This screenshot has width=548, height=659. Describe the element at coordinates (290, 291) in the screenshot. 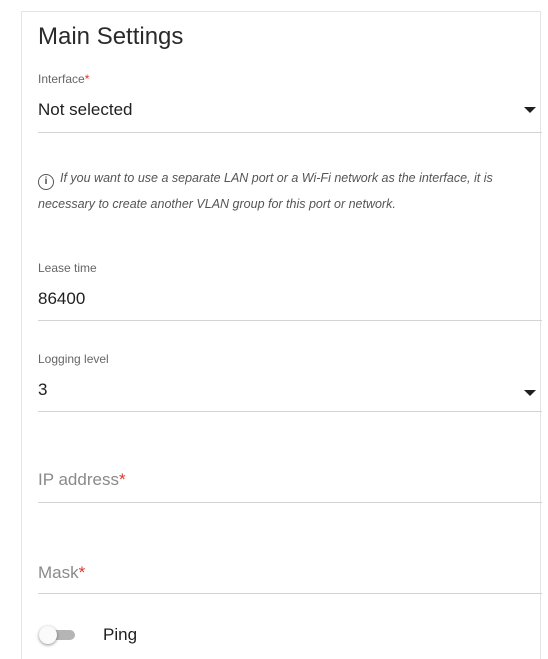

I see `lease-time-field: Lease time 86400` at that location.